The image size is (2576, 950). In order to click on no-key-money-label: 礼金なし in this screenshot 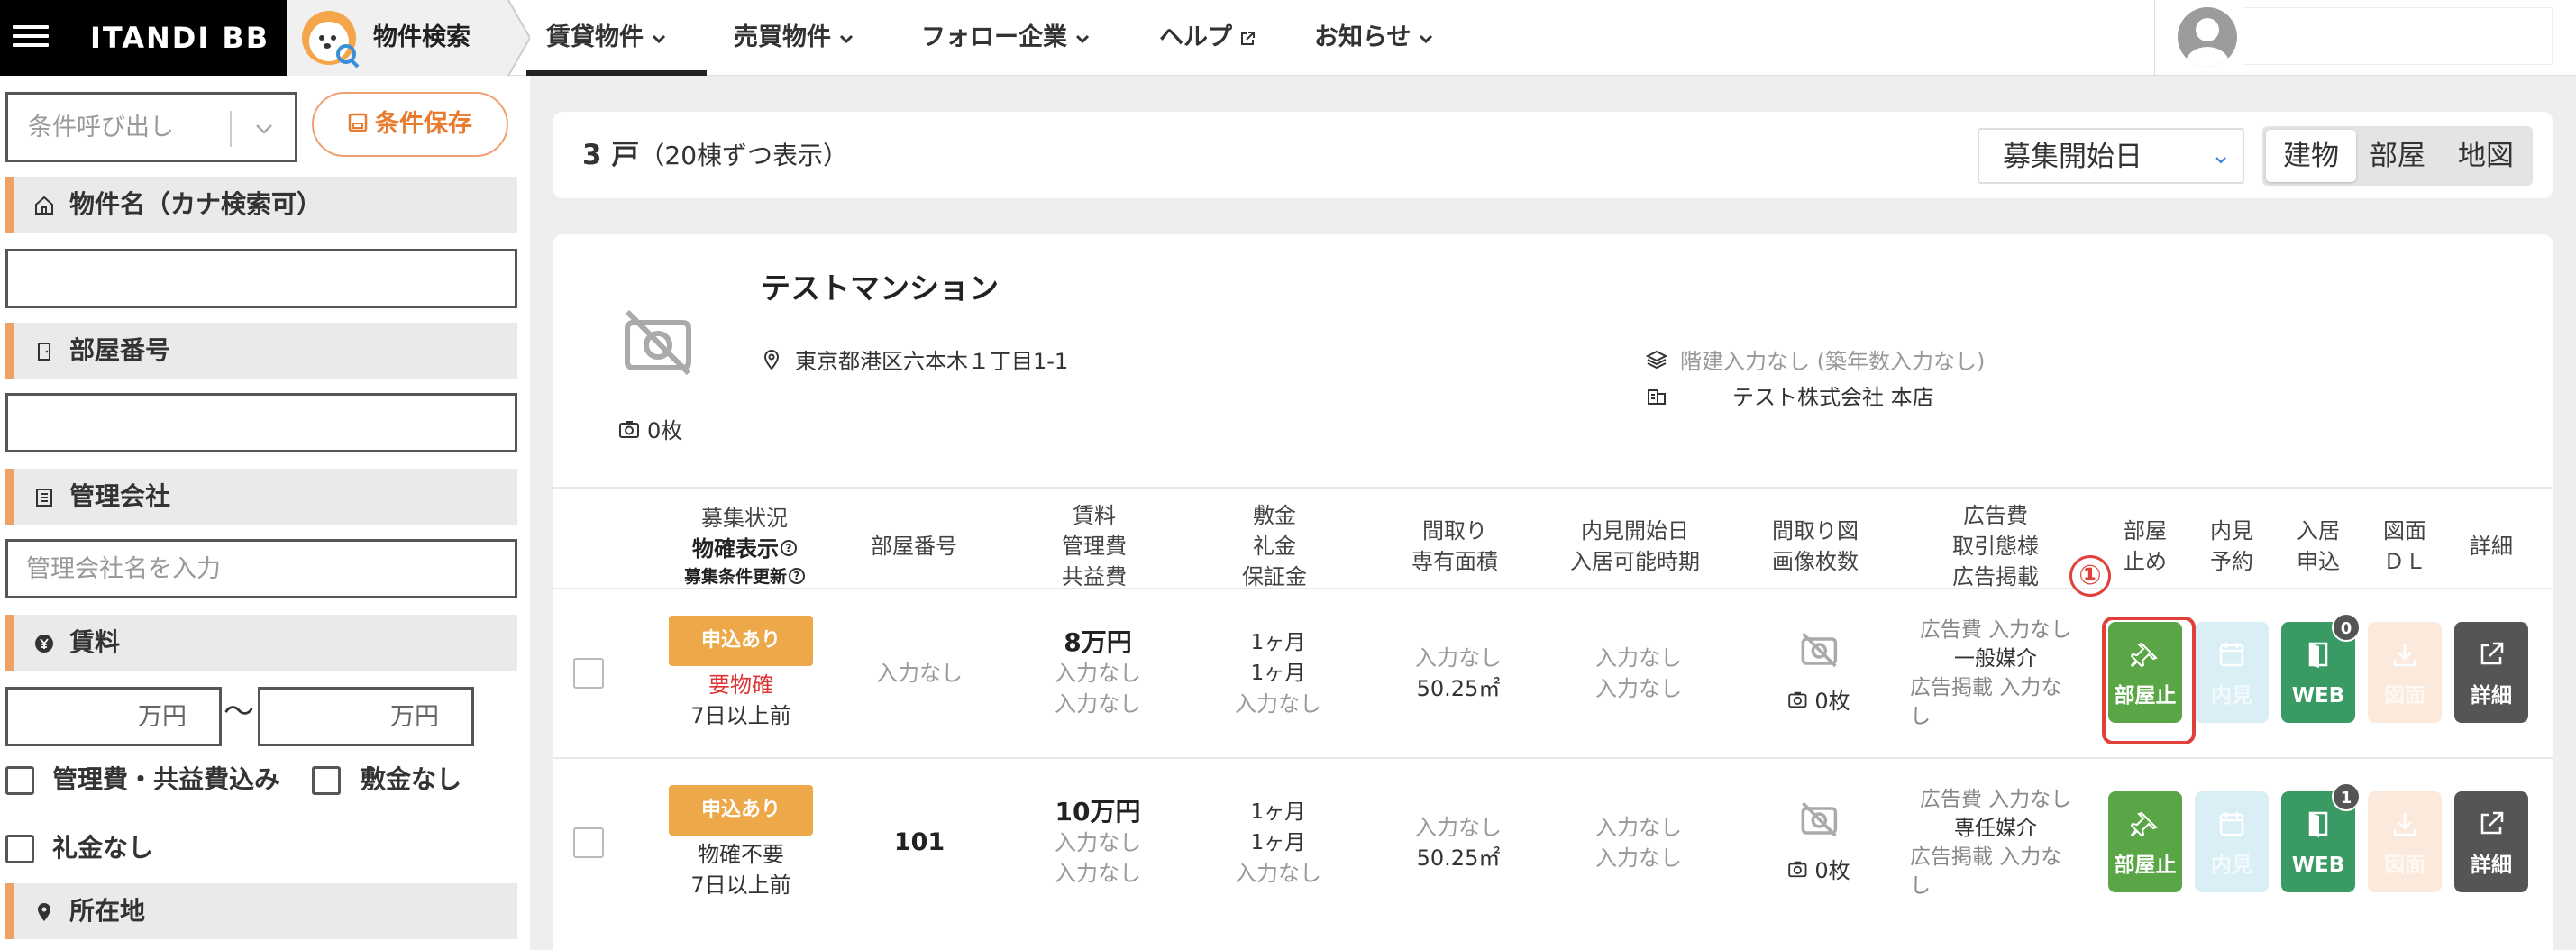, I will do `click(103, 848)`.